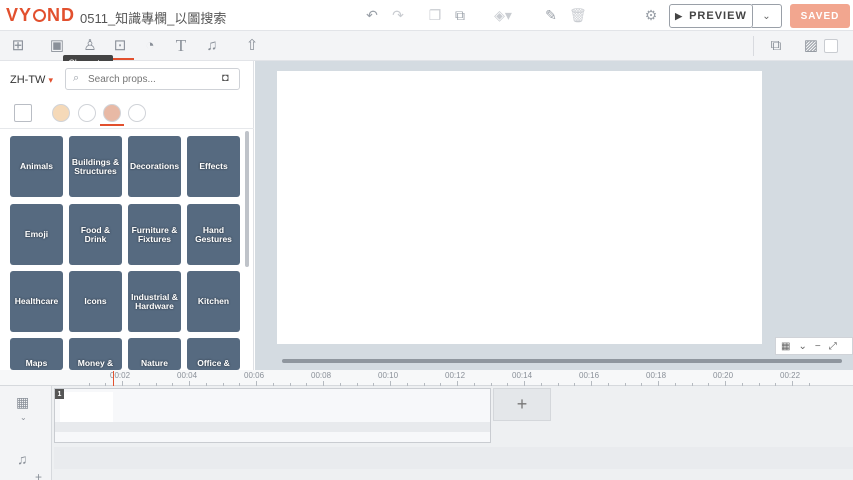 This screenshot has width=853, height=480. What do you see at coordinates (776, 46) in the screenshot?
I see `layout-icon: ⧉` at bounding box center [776, 46].